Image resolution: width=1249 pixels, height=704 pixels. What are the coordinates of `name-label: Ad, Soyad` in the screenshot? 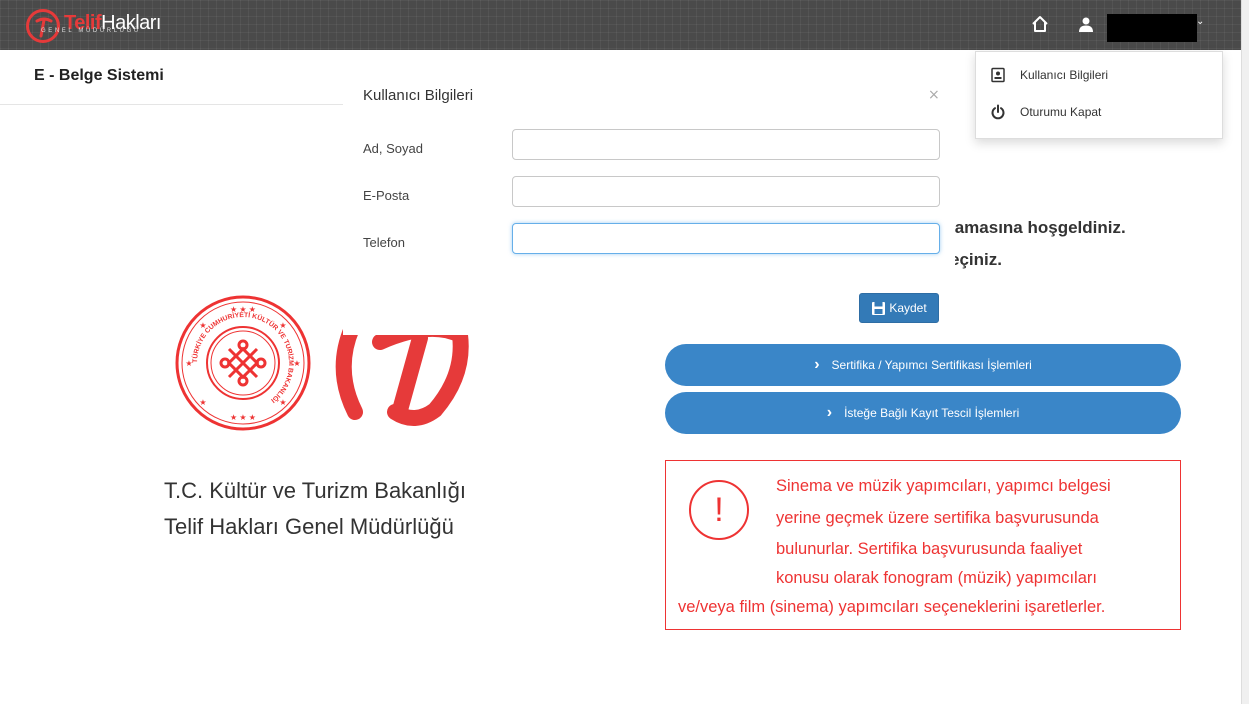 It's located at (393, 148).